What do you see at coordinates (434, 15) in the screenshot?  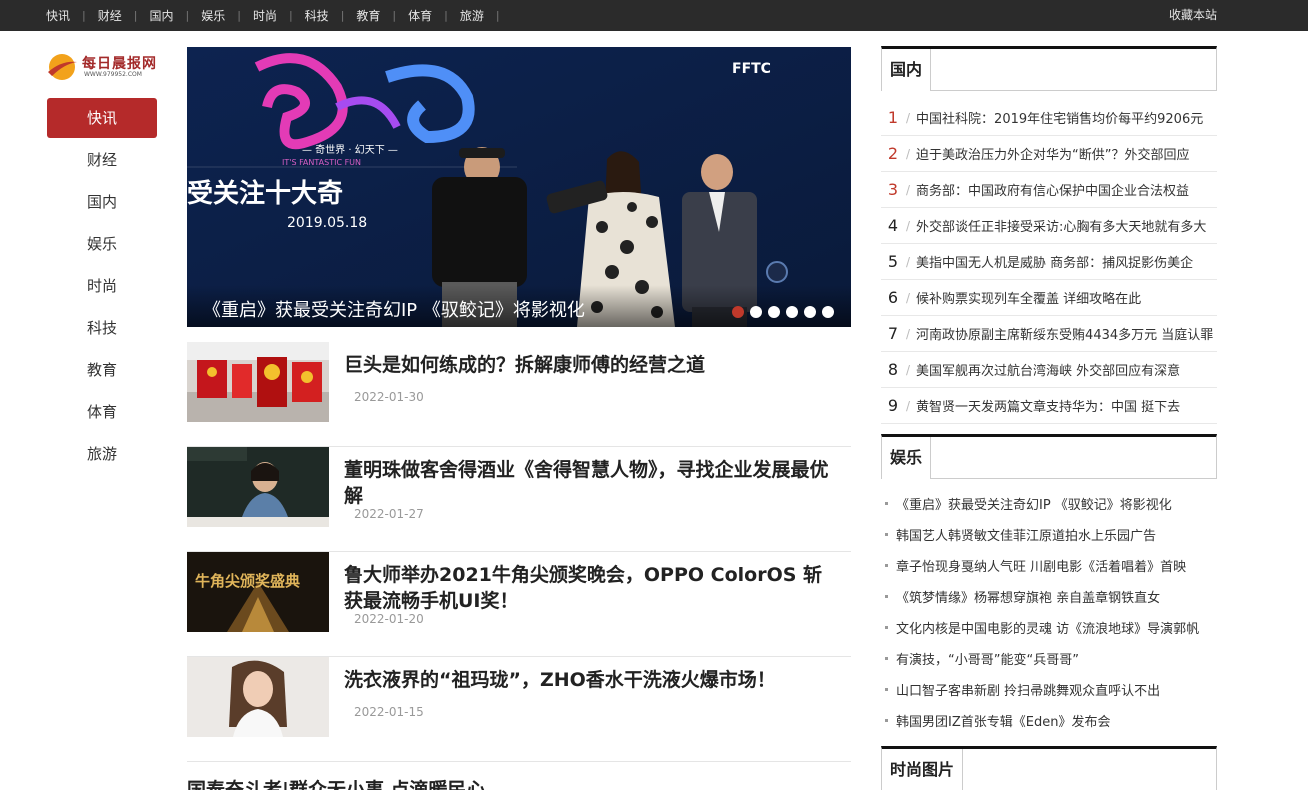 I see `top-nav-item-tiyu: 体育 |` at bounding box center [434, 15].